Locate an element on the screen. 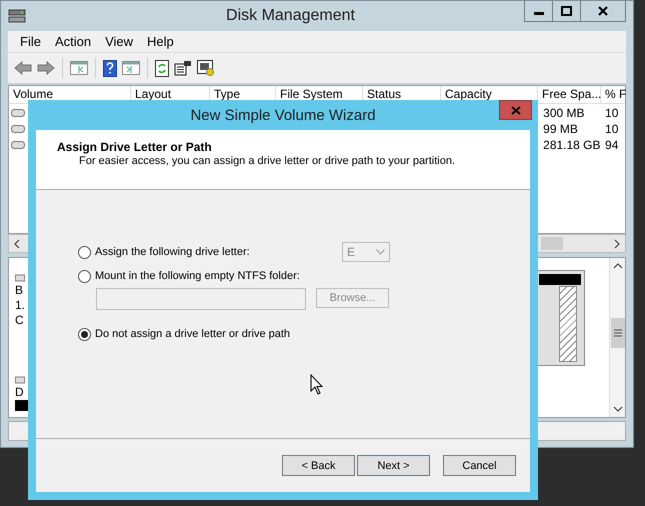  disk-icon is located at coordinates (17, 16).